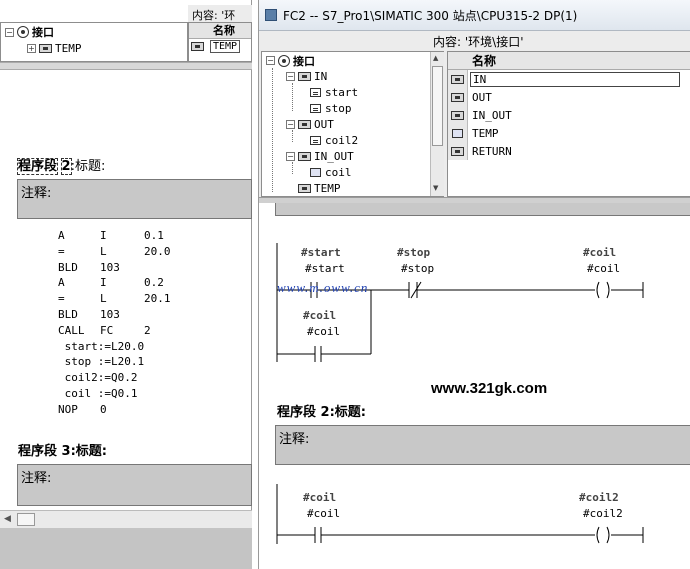  What do you see at coordinates (324, 124) in the screenshot?
I see `tree-item-out-label: OUT` at bounding box center [324, 124].